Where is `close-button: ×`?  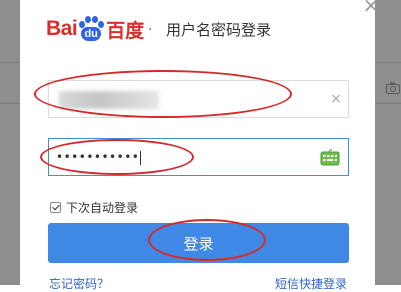 close-button: × is located at coordinates (371, 8).